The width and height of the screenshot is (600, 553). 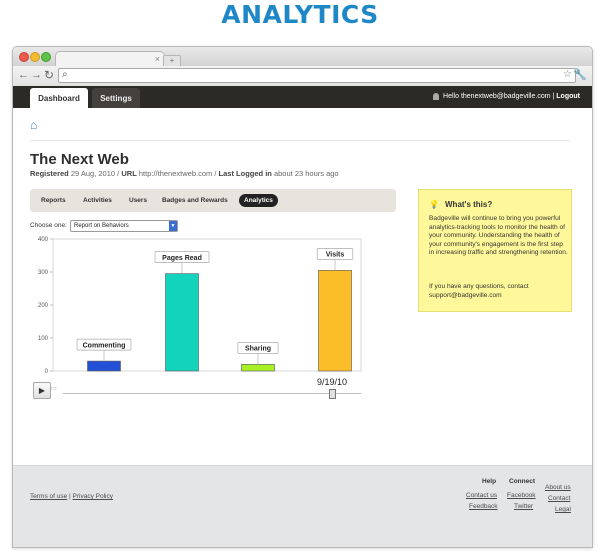 What do you see at coordinates (97, 200) in the screenshot?
I see `nav-activities: Activities` at bounding box center [97, 200].